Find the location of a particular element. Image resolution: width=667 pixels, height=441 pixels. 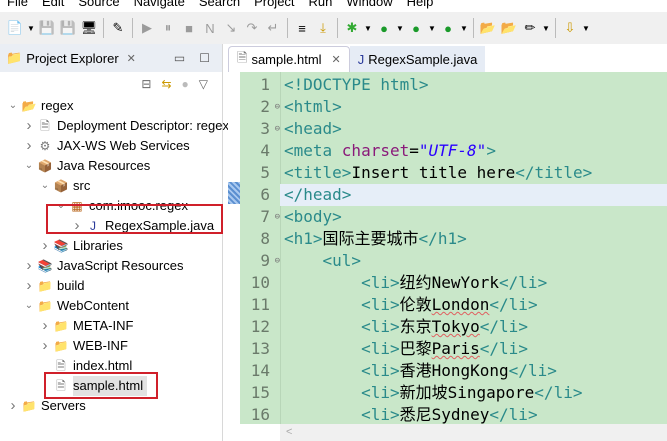

tab-regexsample-java: J RegexSample.java is located at coordinates (417, 59).